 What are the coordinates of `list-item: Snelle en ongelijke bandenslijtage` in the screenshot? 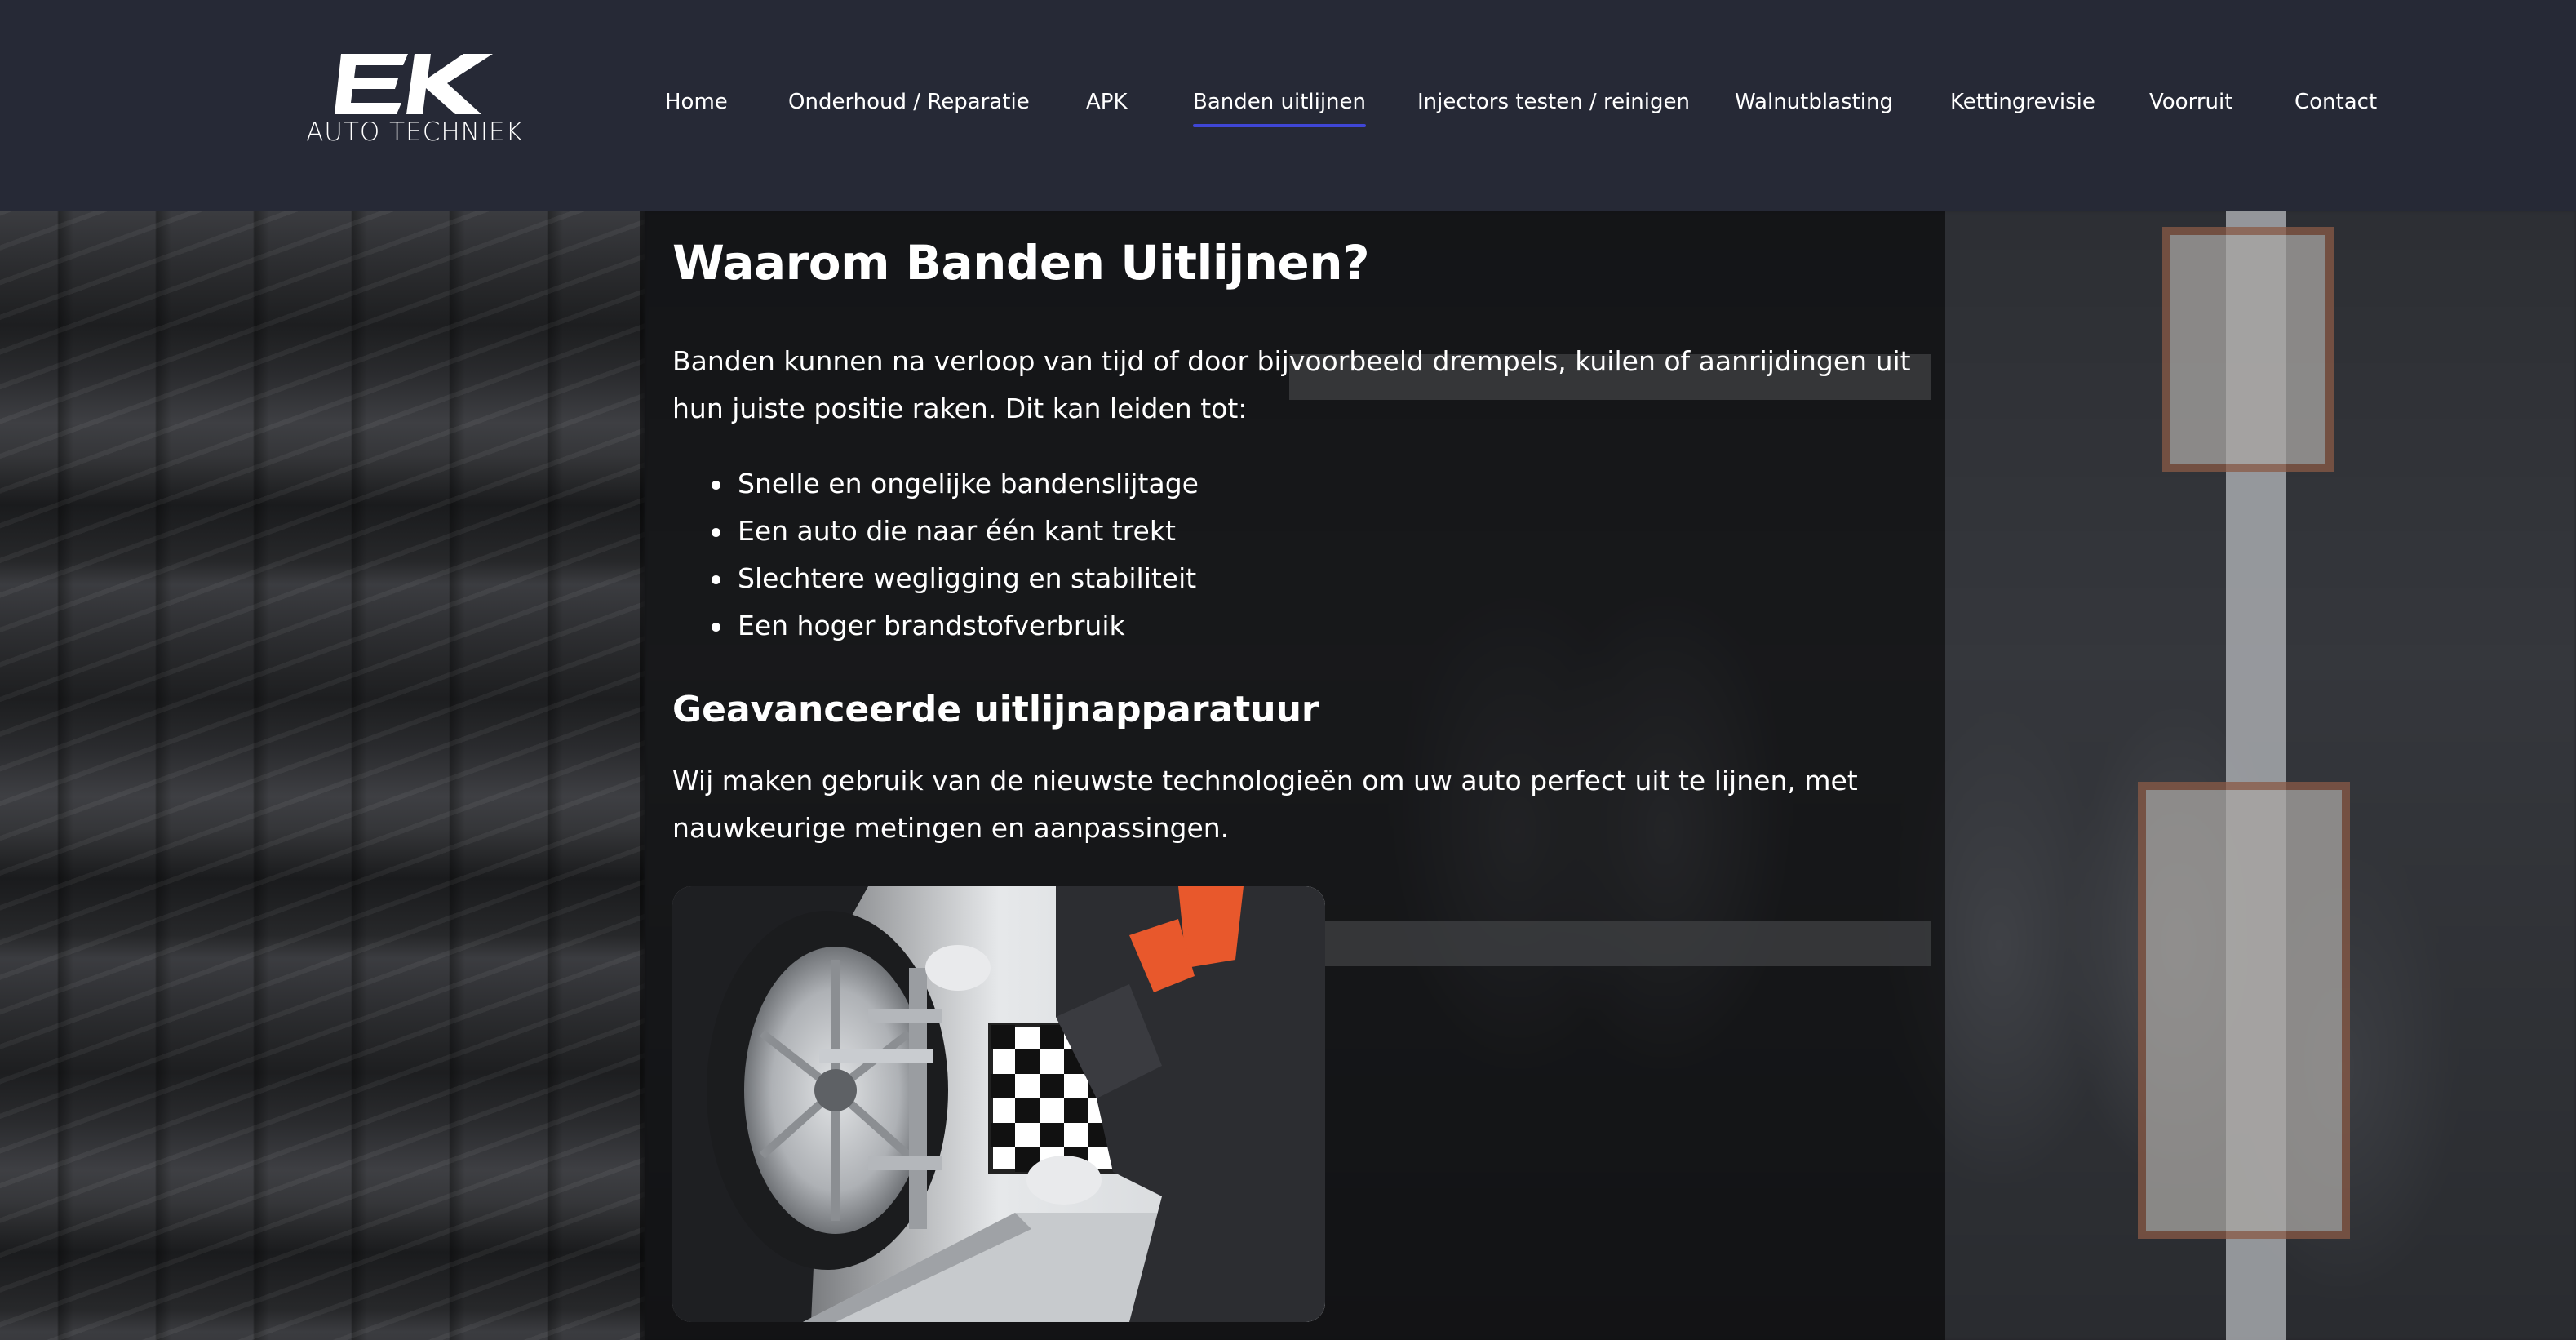 It's located at (935, 484).